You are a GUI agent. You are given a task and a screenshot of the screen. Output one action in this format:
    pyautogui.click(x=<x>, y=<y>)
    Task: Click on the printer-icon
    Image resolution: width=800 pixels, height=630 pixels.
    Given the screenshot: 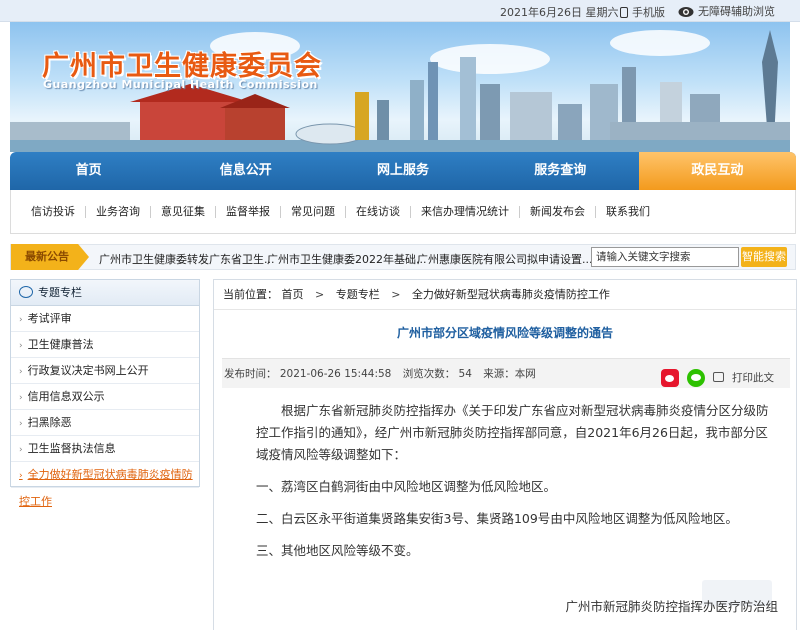 What is the action you would take?
    pyautogui.click(x=718, y=377)
    